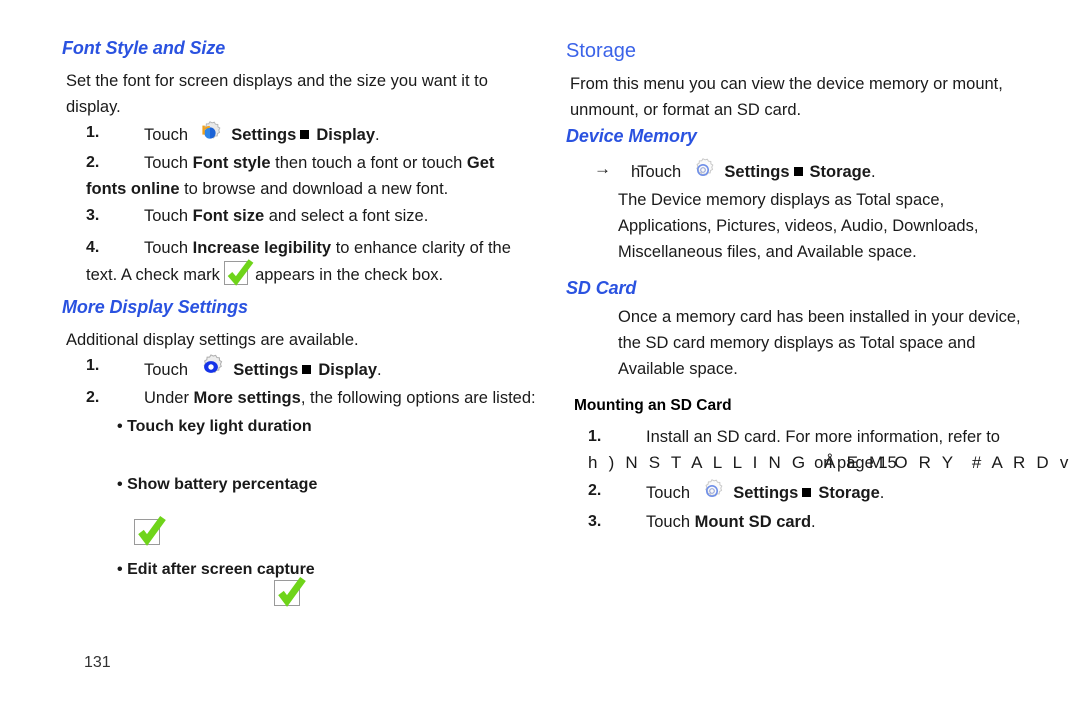 Image resolution: width=1080 pixels, height=720 pixels. Describe the element at coordinates (631, 136) in the screenshot. I see `heading-device-memory: Device Memory` at that location.